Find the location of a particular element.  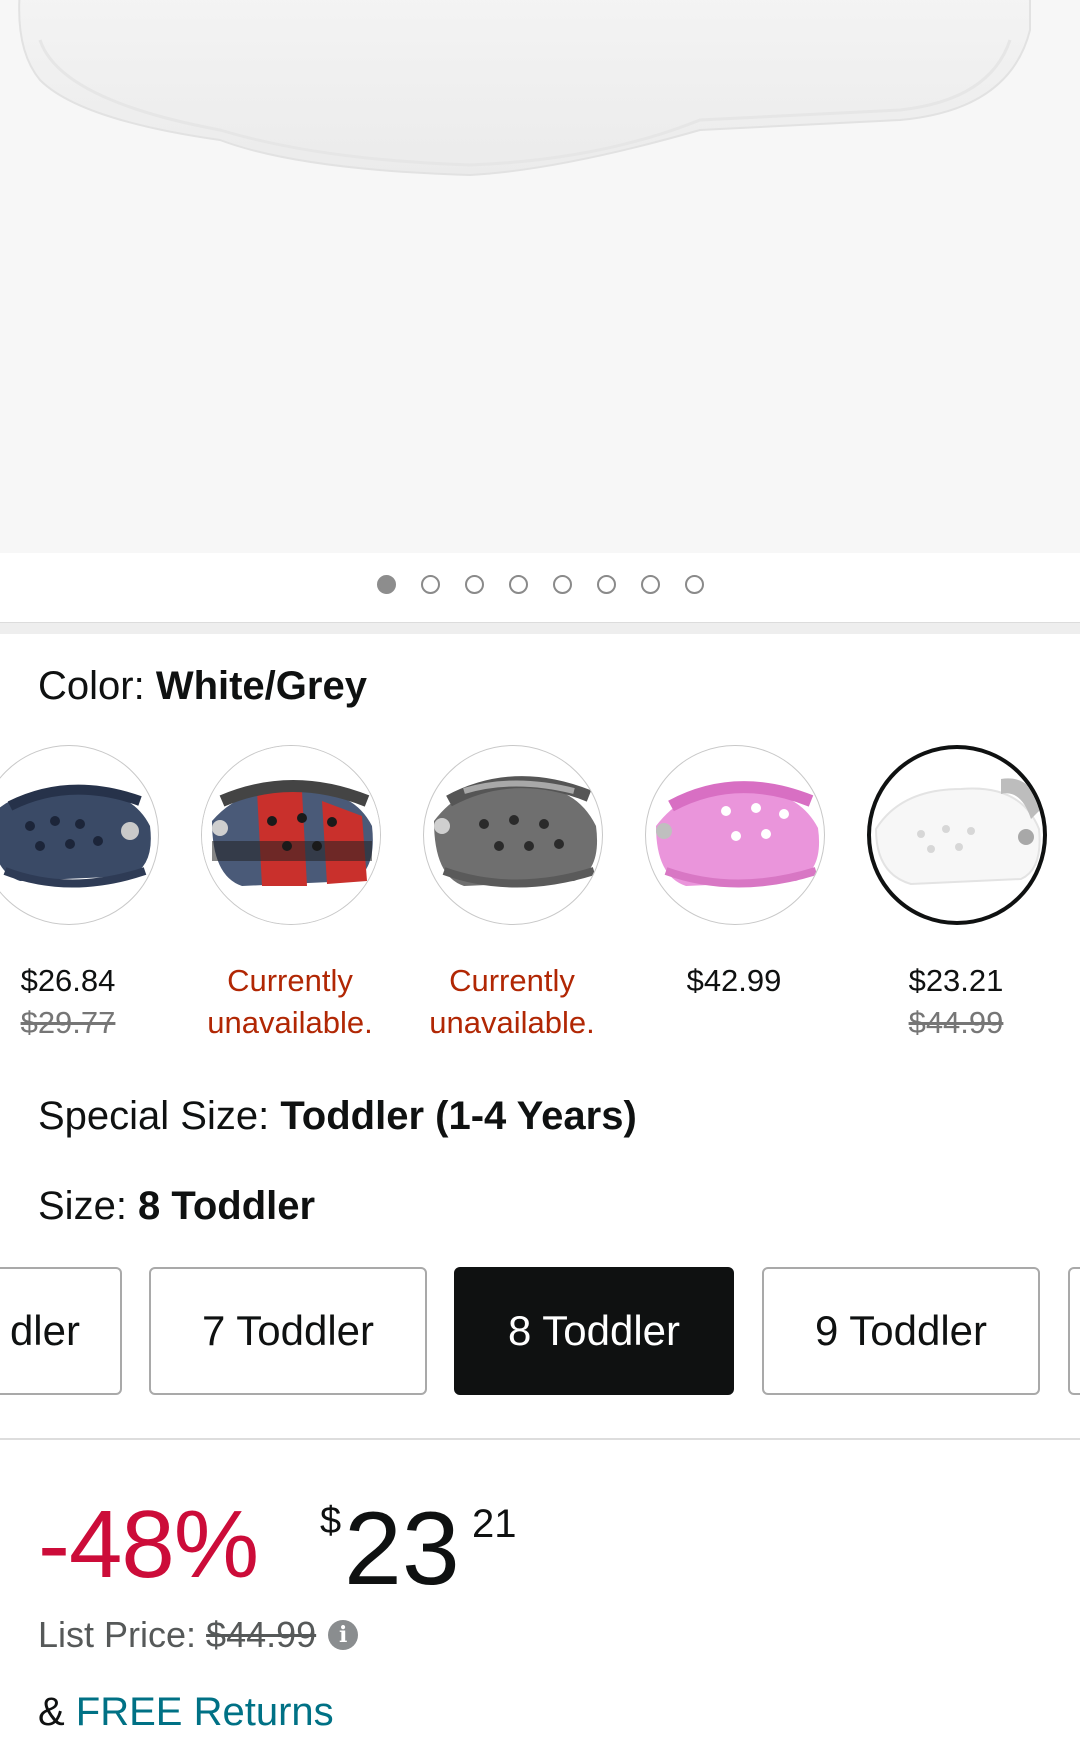

price-fraction: 21 is located at coordinates (494, 1524).